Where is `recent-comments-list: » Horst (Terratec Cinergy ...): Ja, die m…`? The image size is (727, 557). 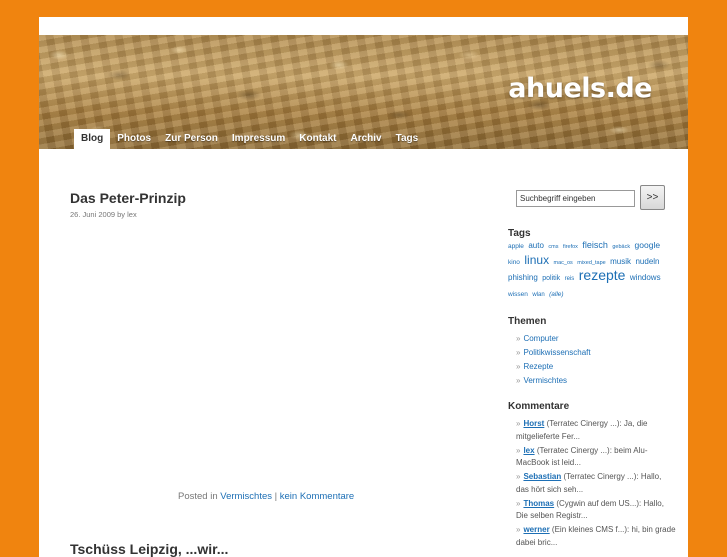 recent-comments-list: » Horst (Terratec Cinergy ...): Ja, die m… is located at coordinates (596, 484).